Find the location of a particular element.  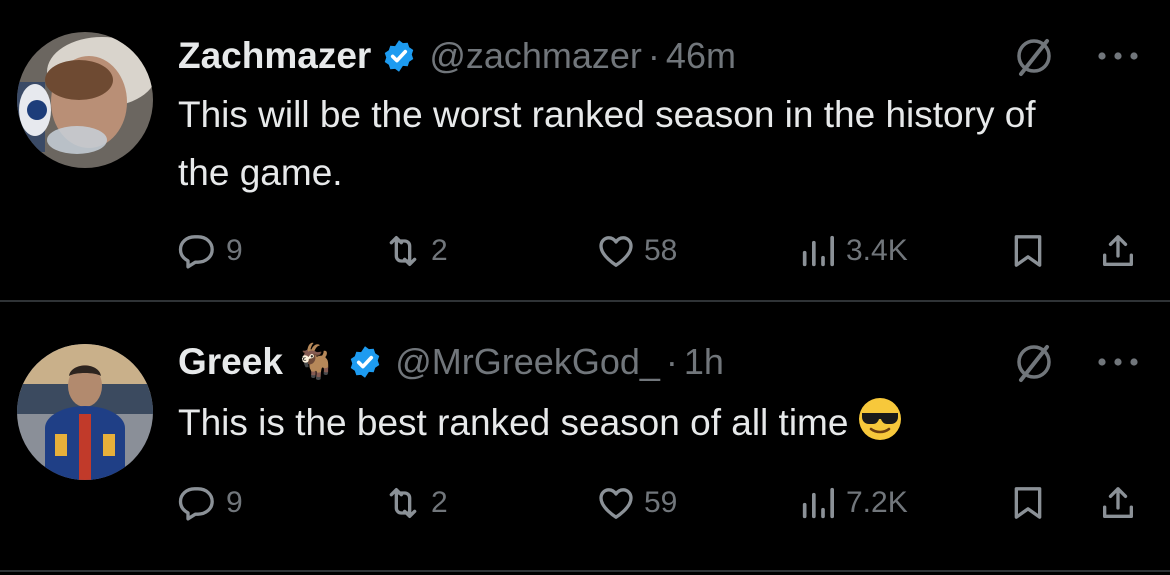

timestamp: 1h is located at coordinates (704, 362).